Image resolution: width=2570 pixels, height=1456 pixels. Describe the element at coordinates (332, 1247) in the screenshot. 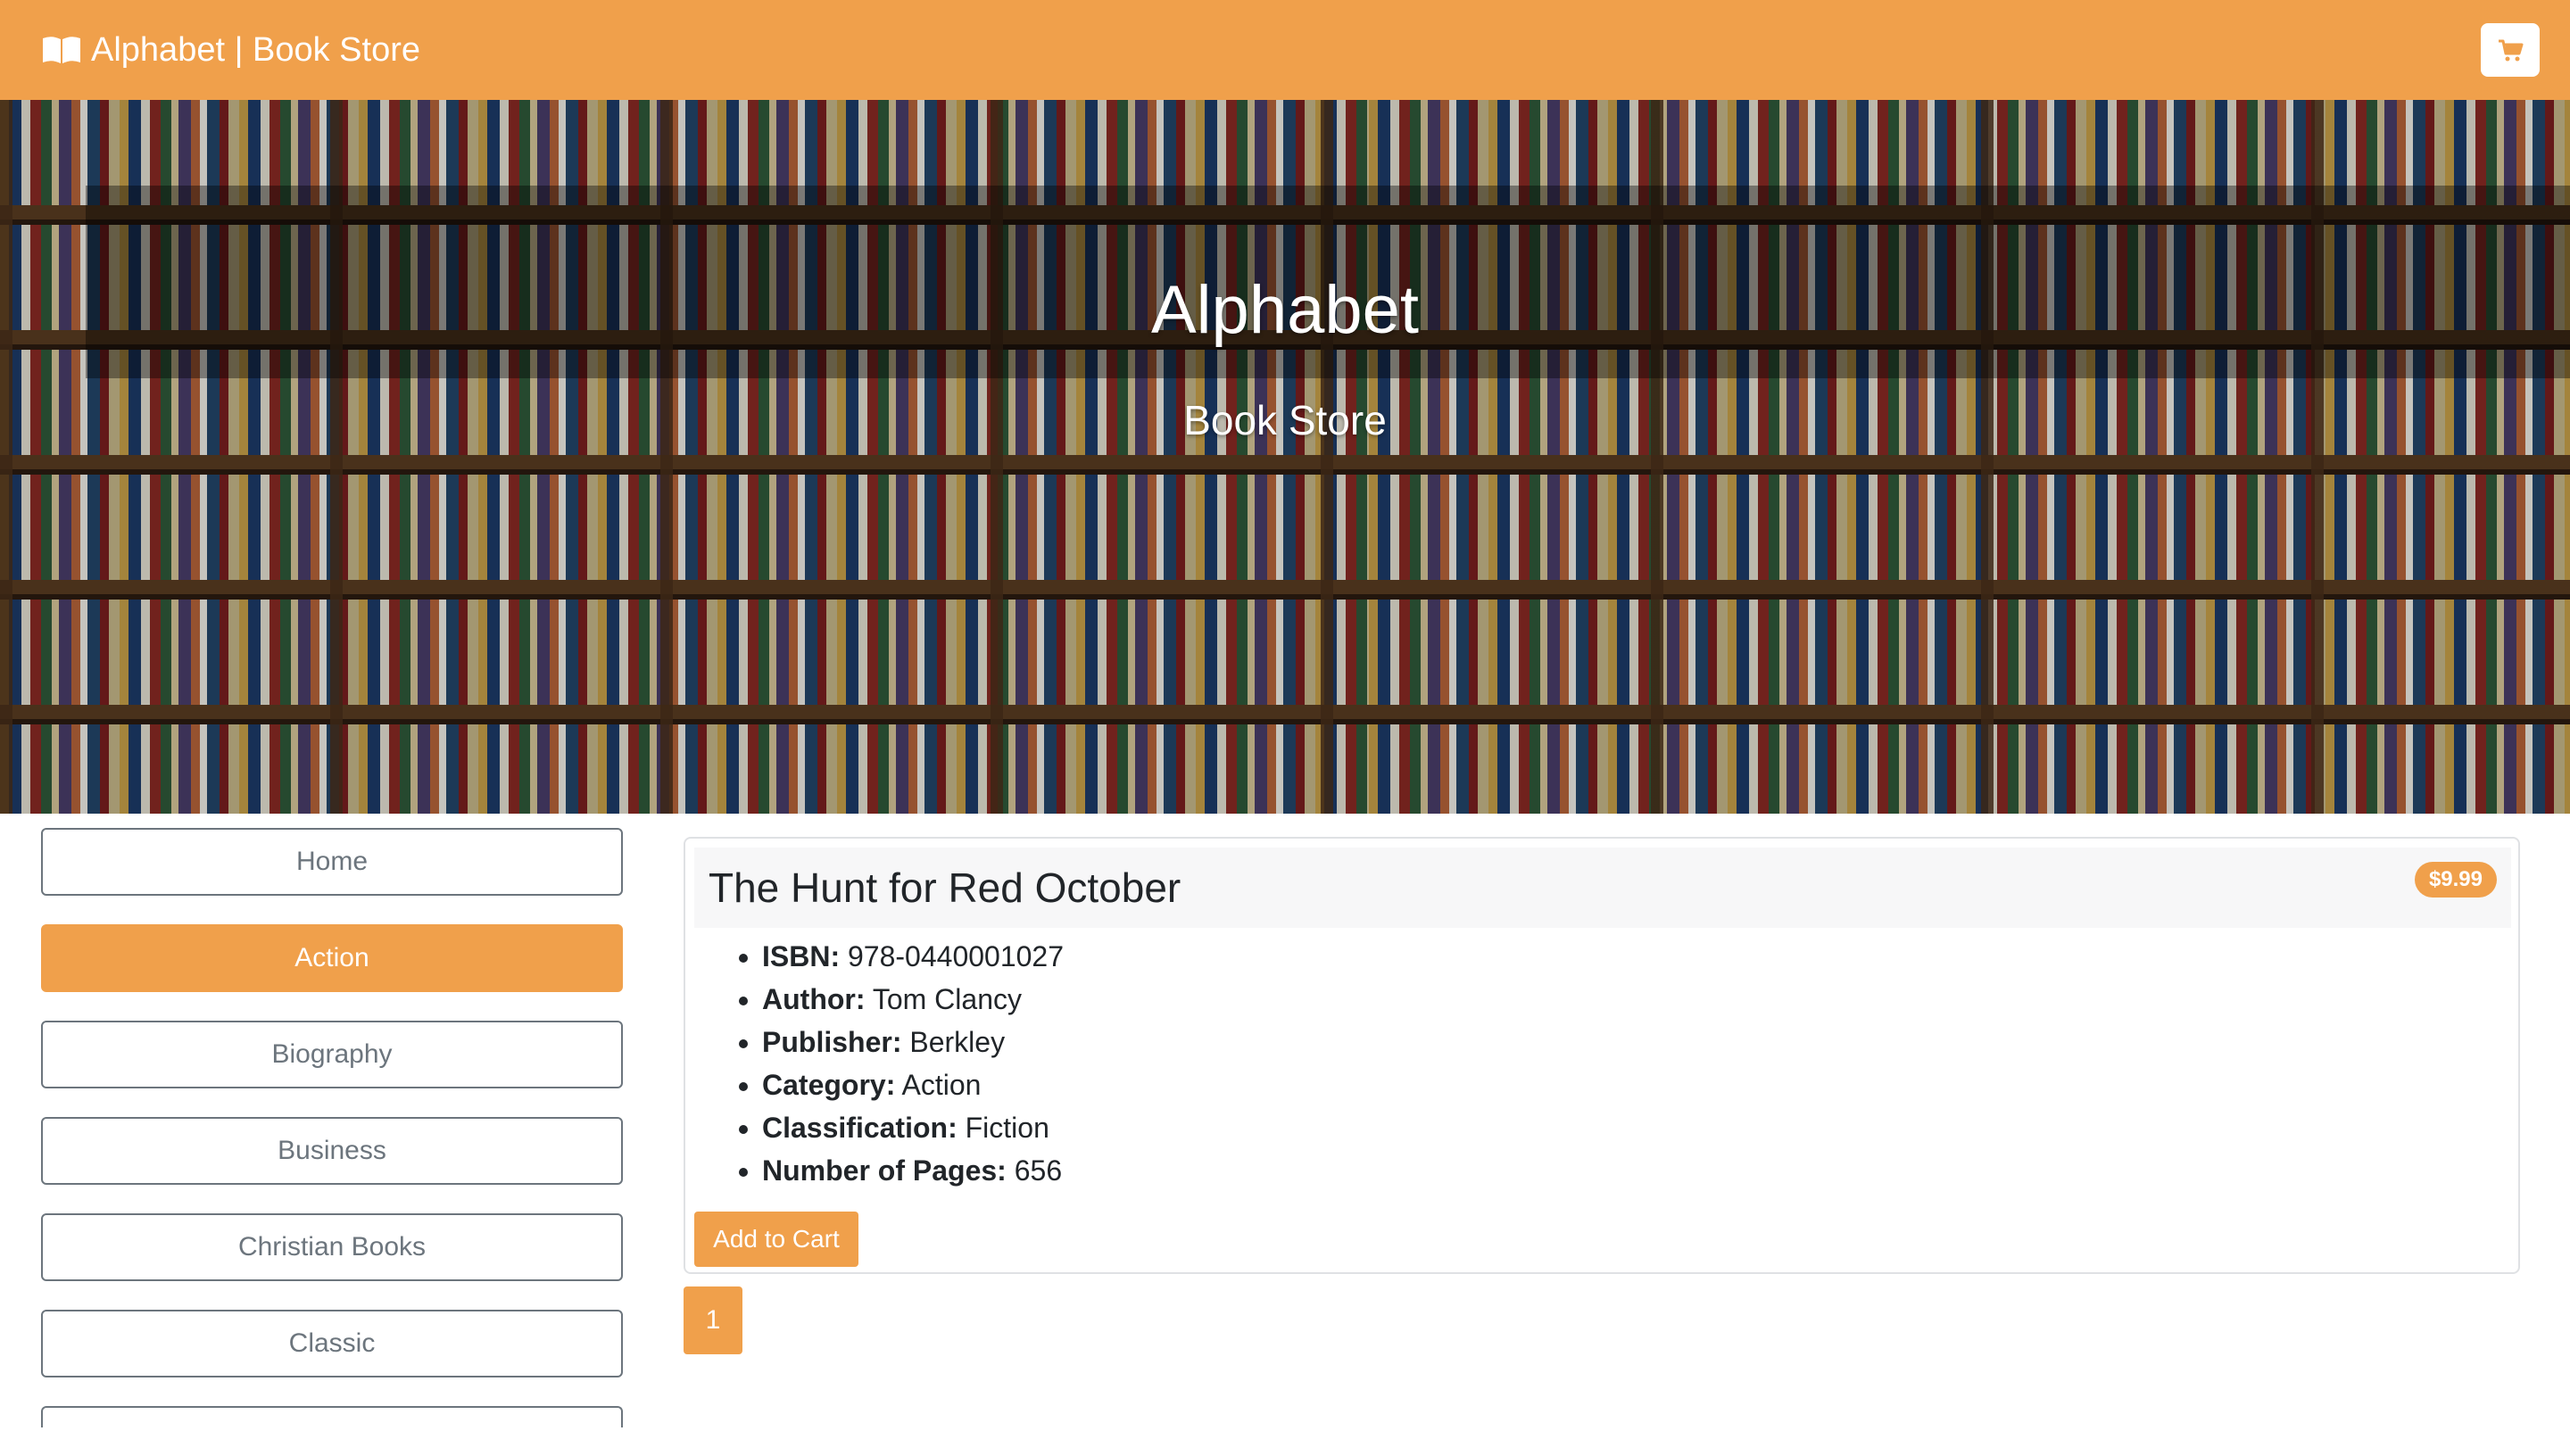

I see `category-christian-books-button: Christian Books` at that location.